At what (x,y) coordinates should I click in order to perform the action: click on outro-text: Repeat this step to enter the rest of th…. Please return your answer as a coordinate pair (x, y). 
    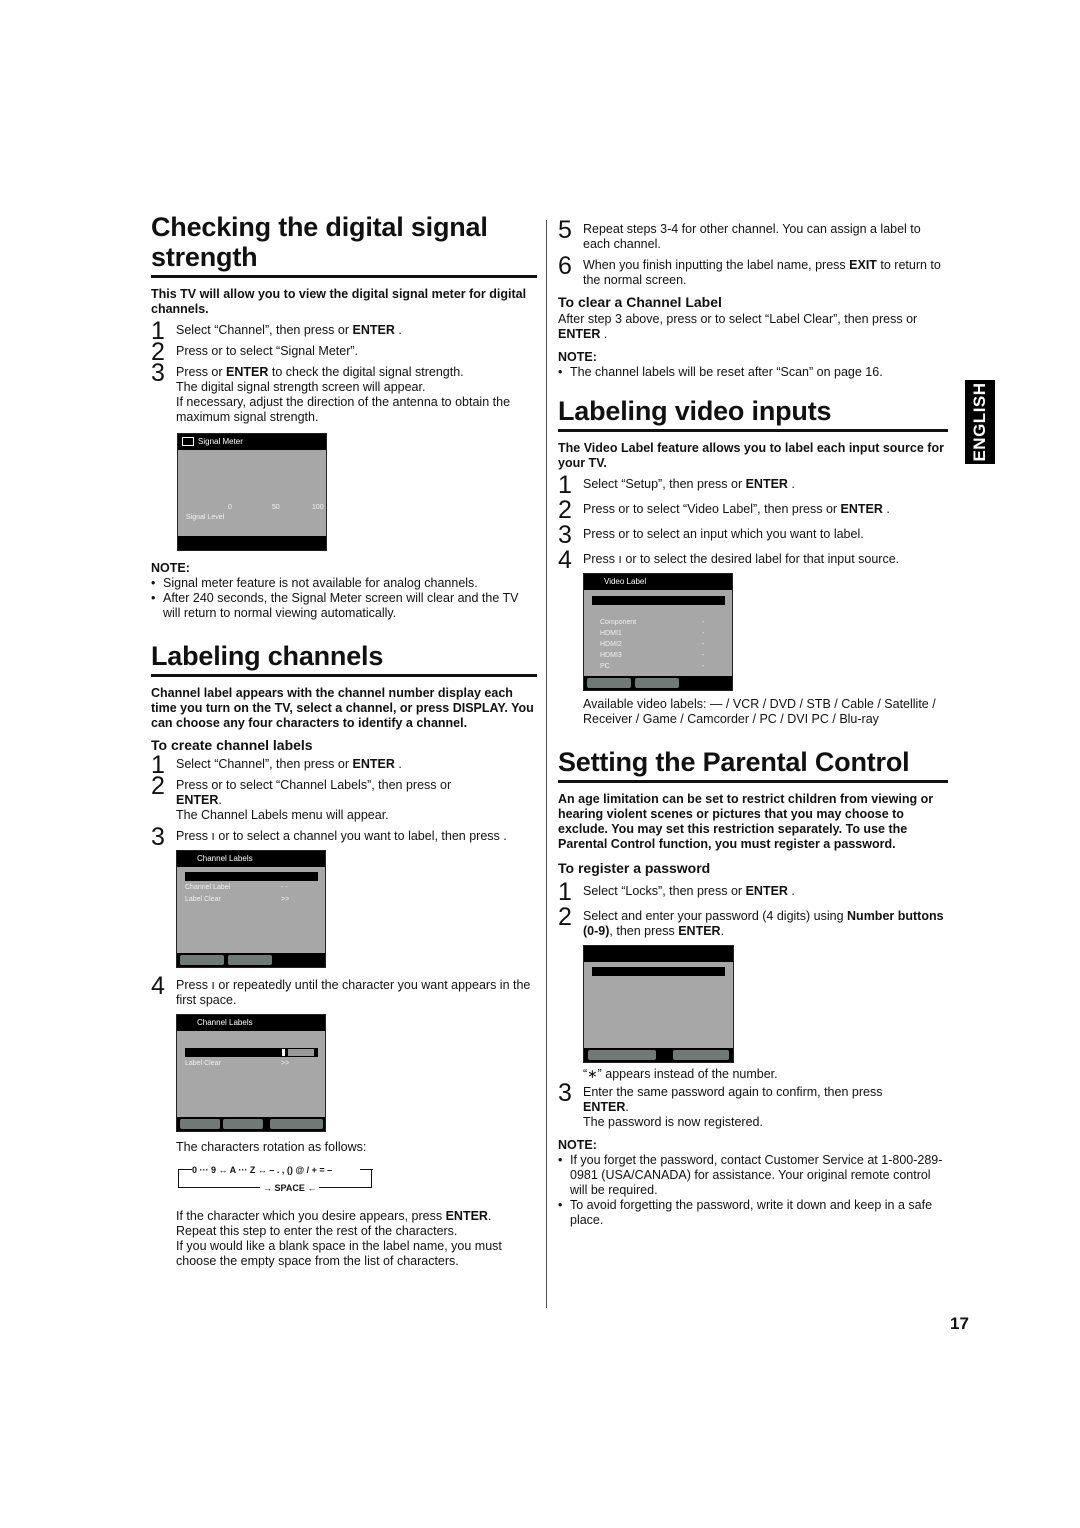
    Looking at the image, I should click on (317, 1231).